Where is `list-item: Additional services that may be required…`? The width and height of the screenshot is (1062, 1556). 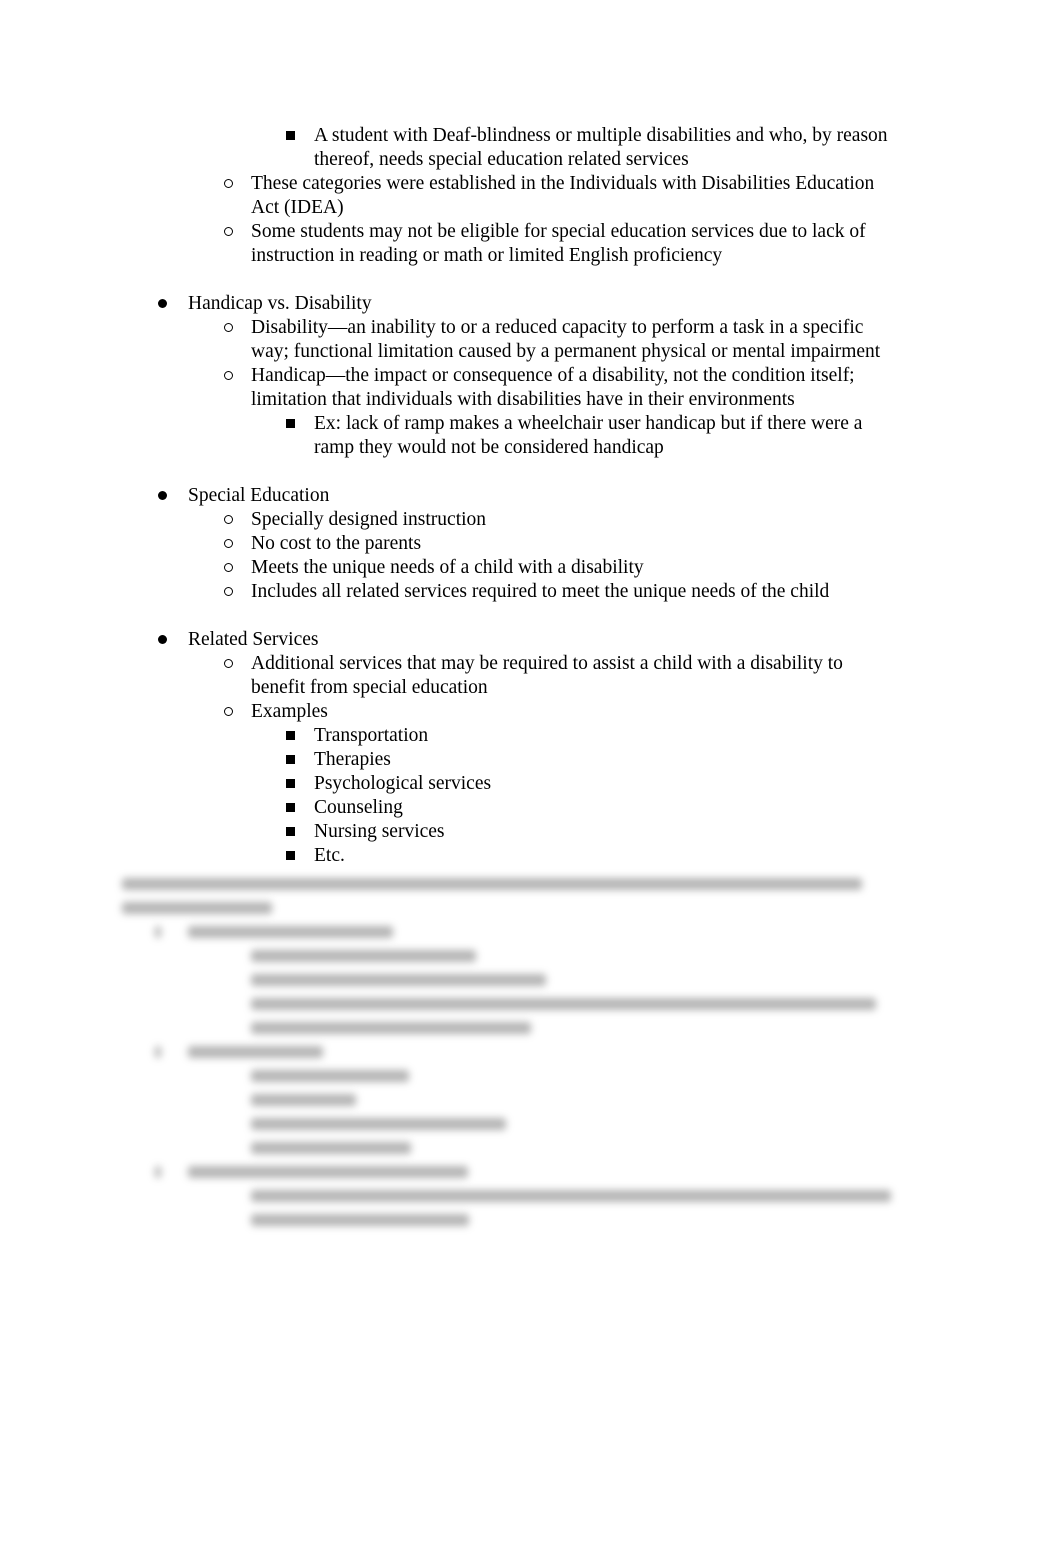
list-item: Additional services that may be required… is located at coordinates (531, 664).